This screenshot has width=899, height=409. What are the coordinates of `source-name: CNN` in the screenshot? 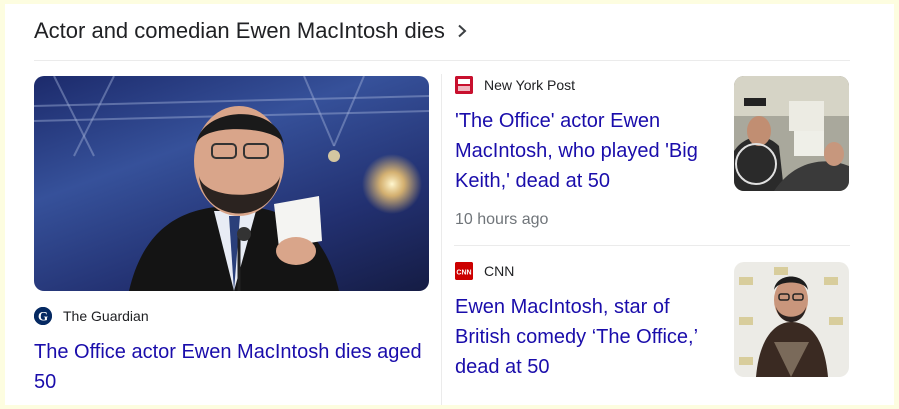 It's located at (499, 271).